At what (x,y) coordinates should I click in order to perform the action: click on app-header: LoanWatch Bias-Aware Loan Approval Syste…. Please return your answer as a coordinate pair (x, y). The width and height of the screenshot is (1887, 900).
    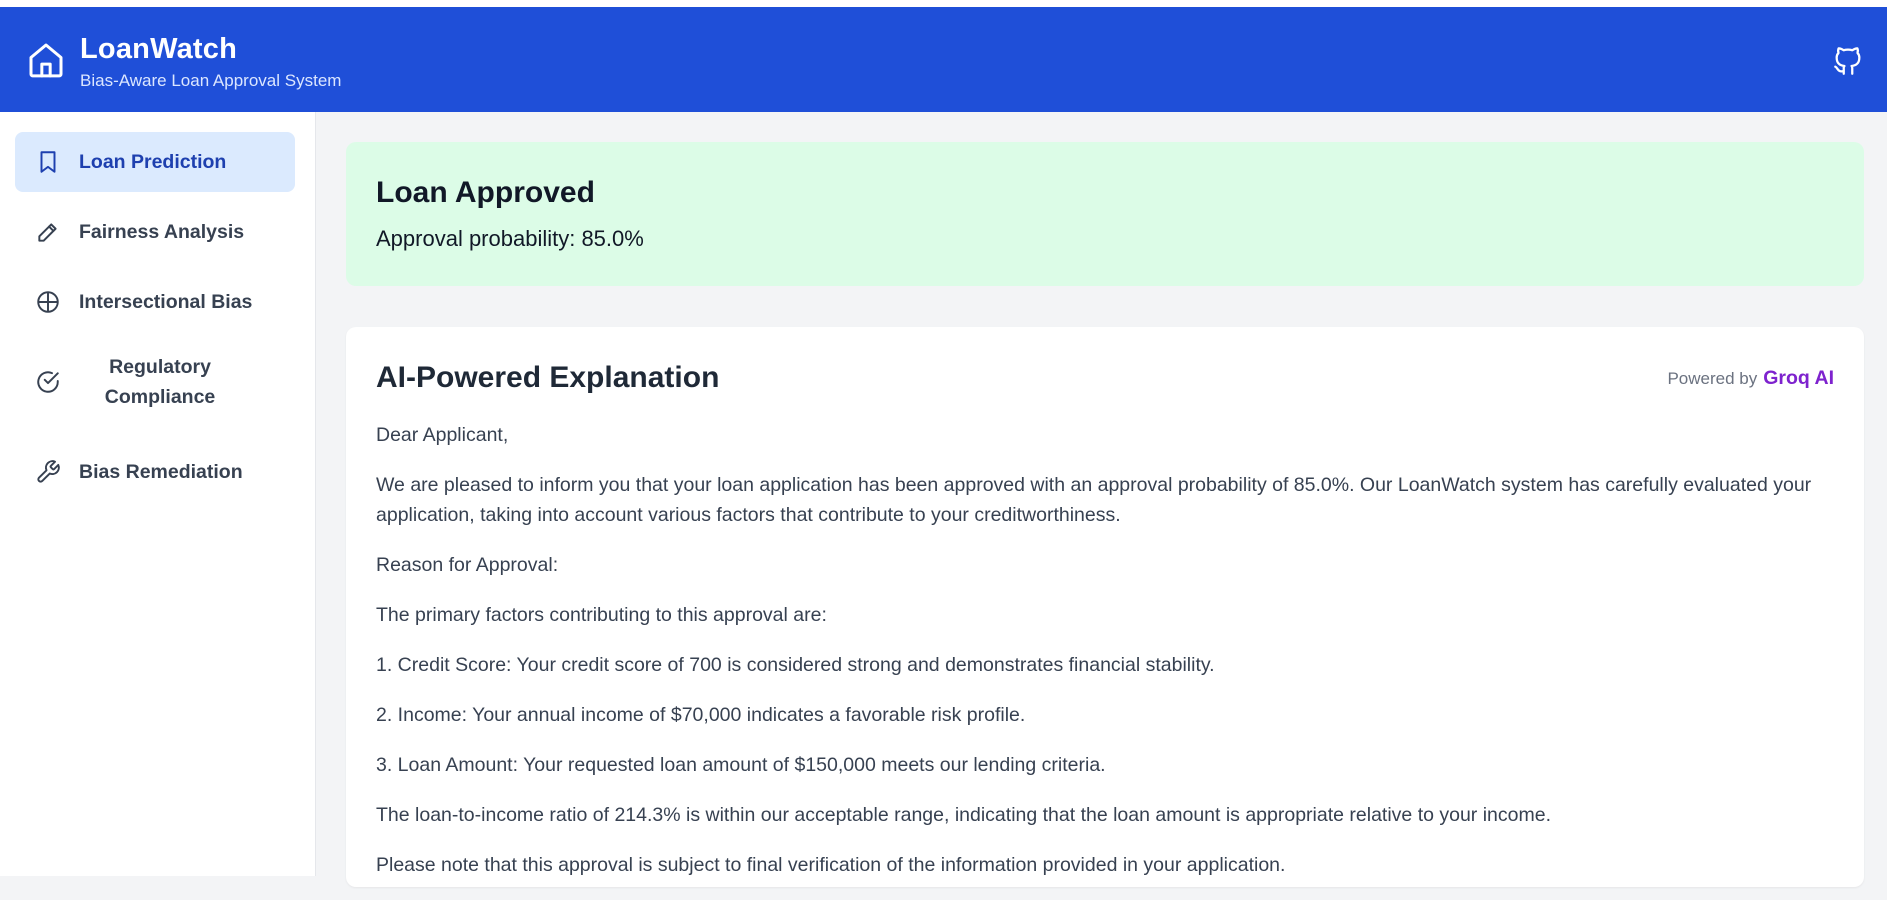
    Looking at the image, I should click on (943, 59).